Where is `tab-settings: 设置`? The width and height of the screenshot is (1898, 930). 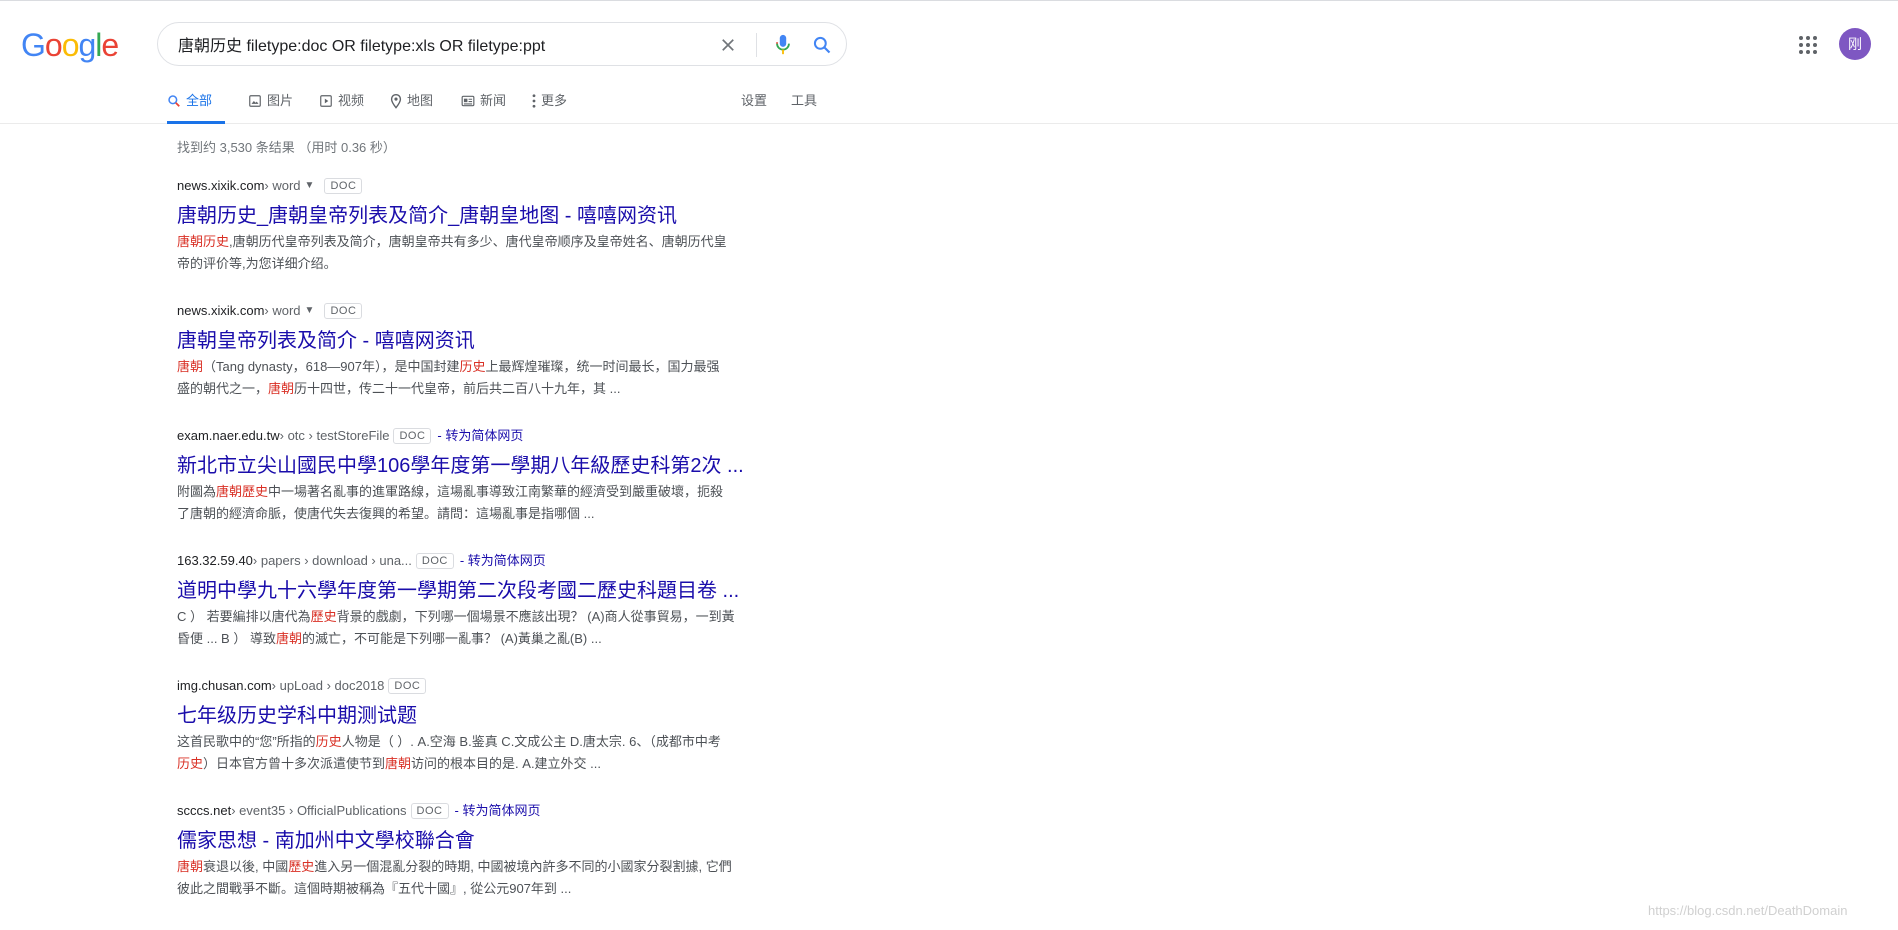
tab-settings: 设置 is located at coordinates (754, 105).